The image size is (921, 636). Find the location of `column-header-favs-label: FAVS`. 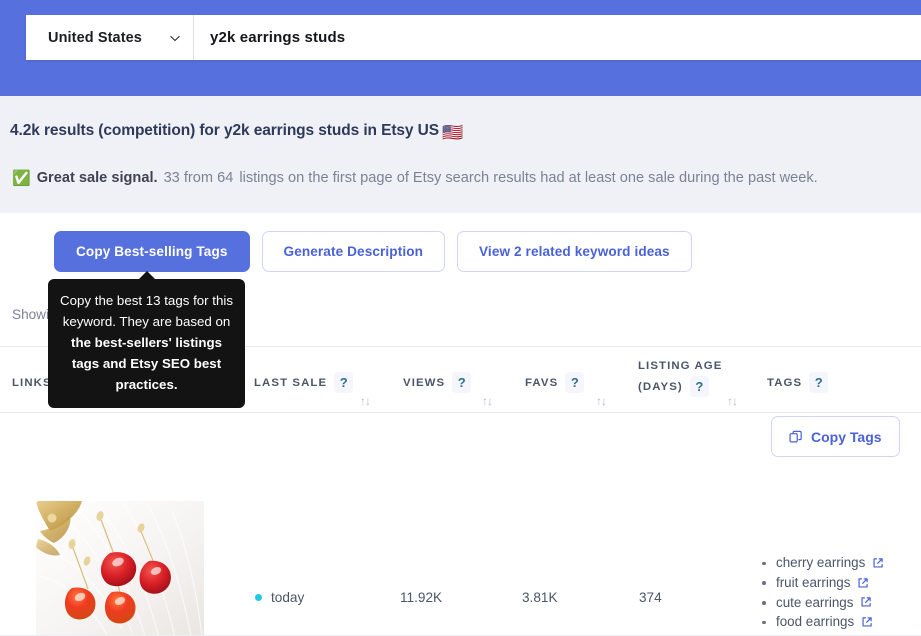

column-header-favs-label: FAVS is located at coordinates (542, 382).